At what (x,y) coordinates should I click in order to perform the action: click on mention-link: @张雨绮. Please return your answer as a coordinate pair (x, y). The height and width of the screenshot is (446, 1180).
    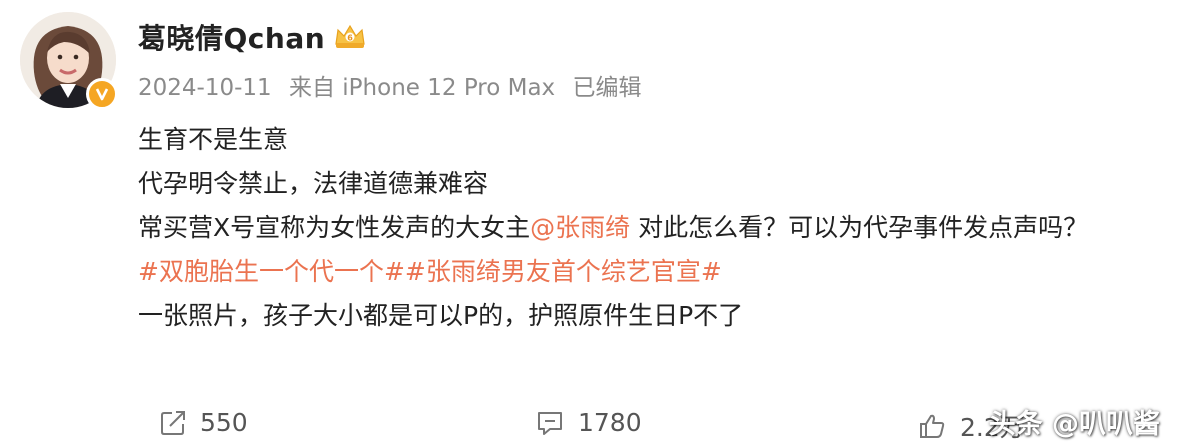
    Looking at the image, I should click on (580, 227).